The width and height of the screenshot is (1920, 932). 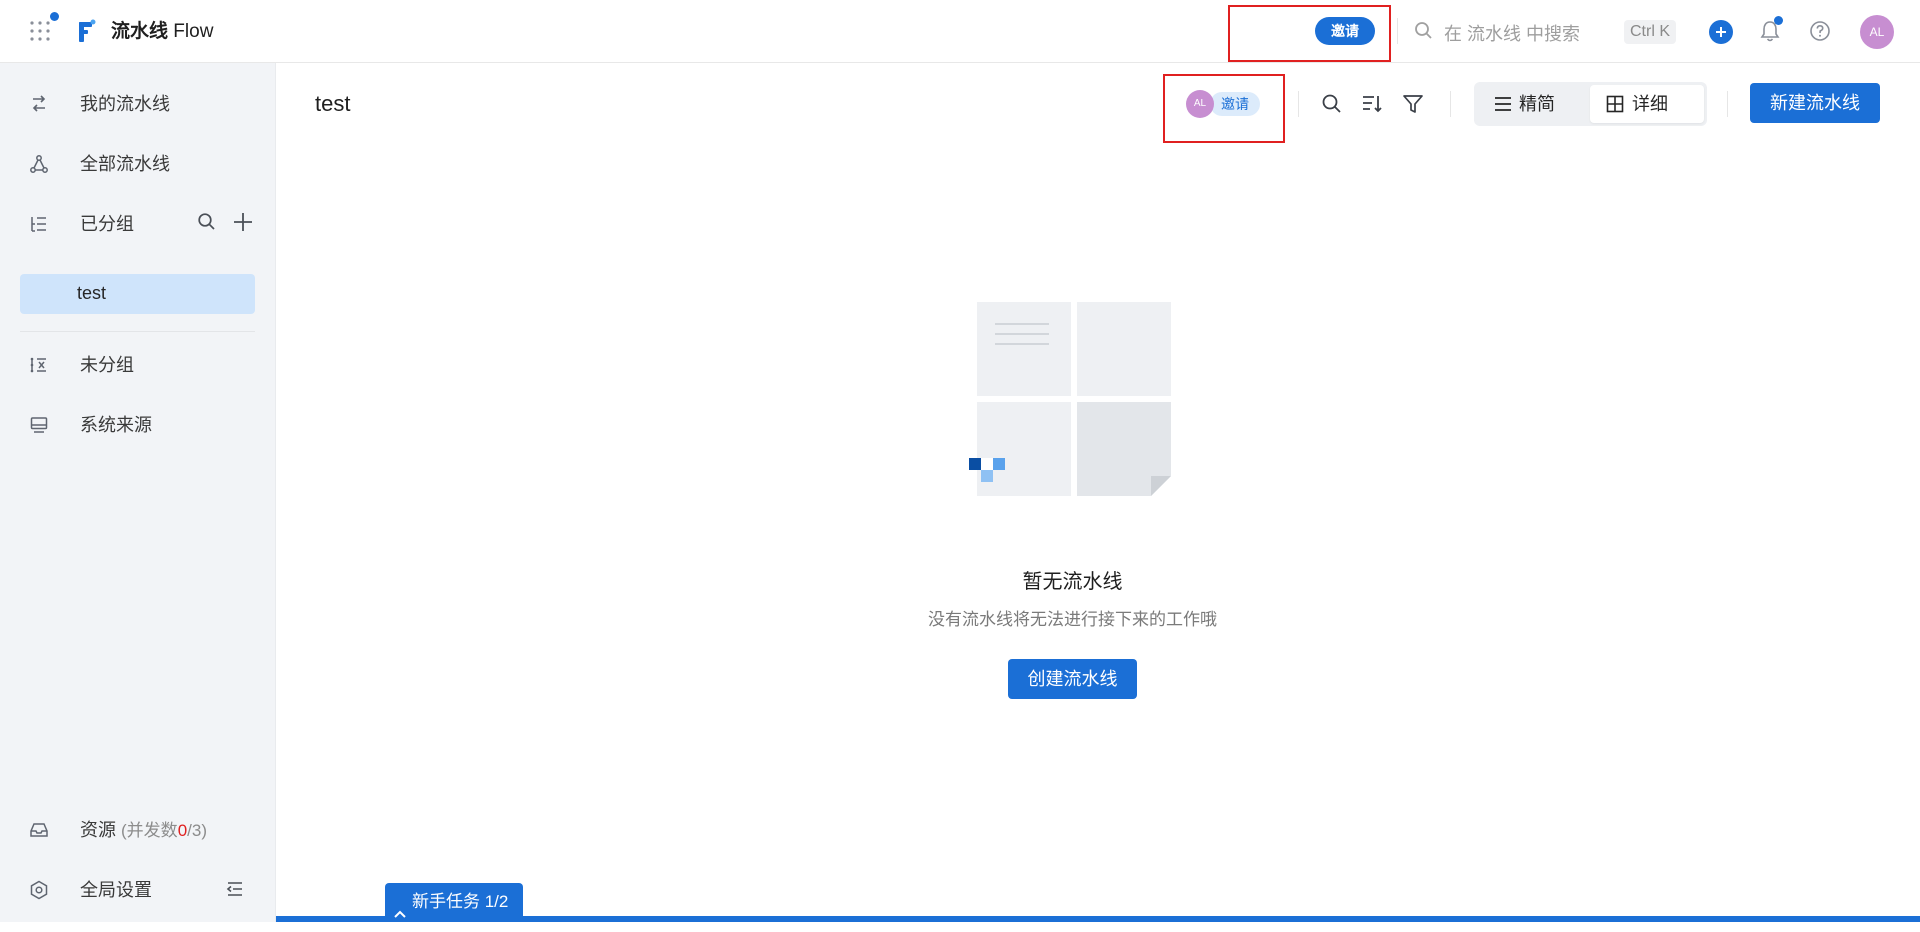 I want to click on empty-state-illustration, so click(x=1070, y=405).